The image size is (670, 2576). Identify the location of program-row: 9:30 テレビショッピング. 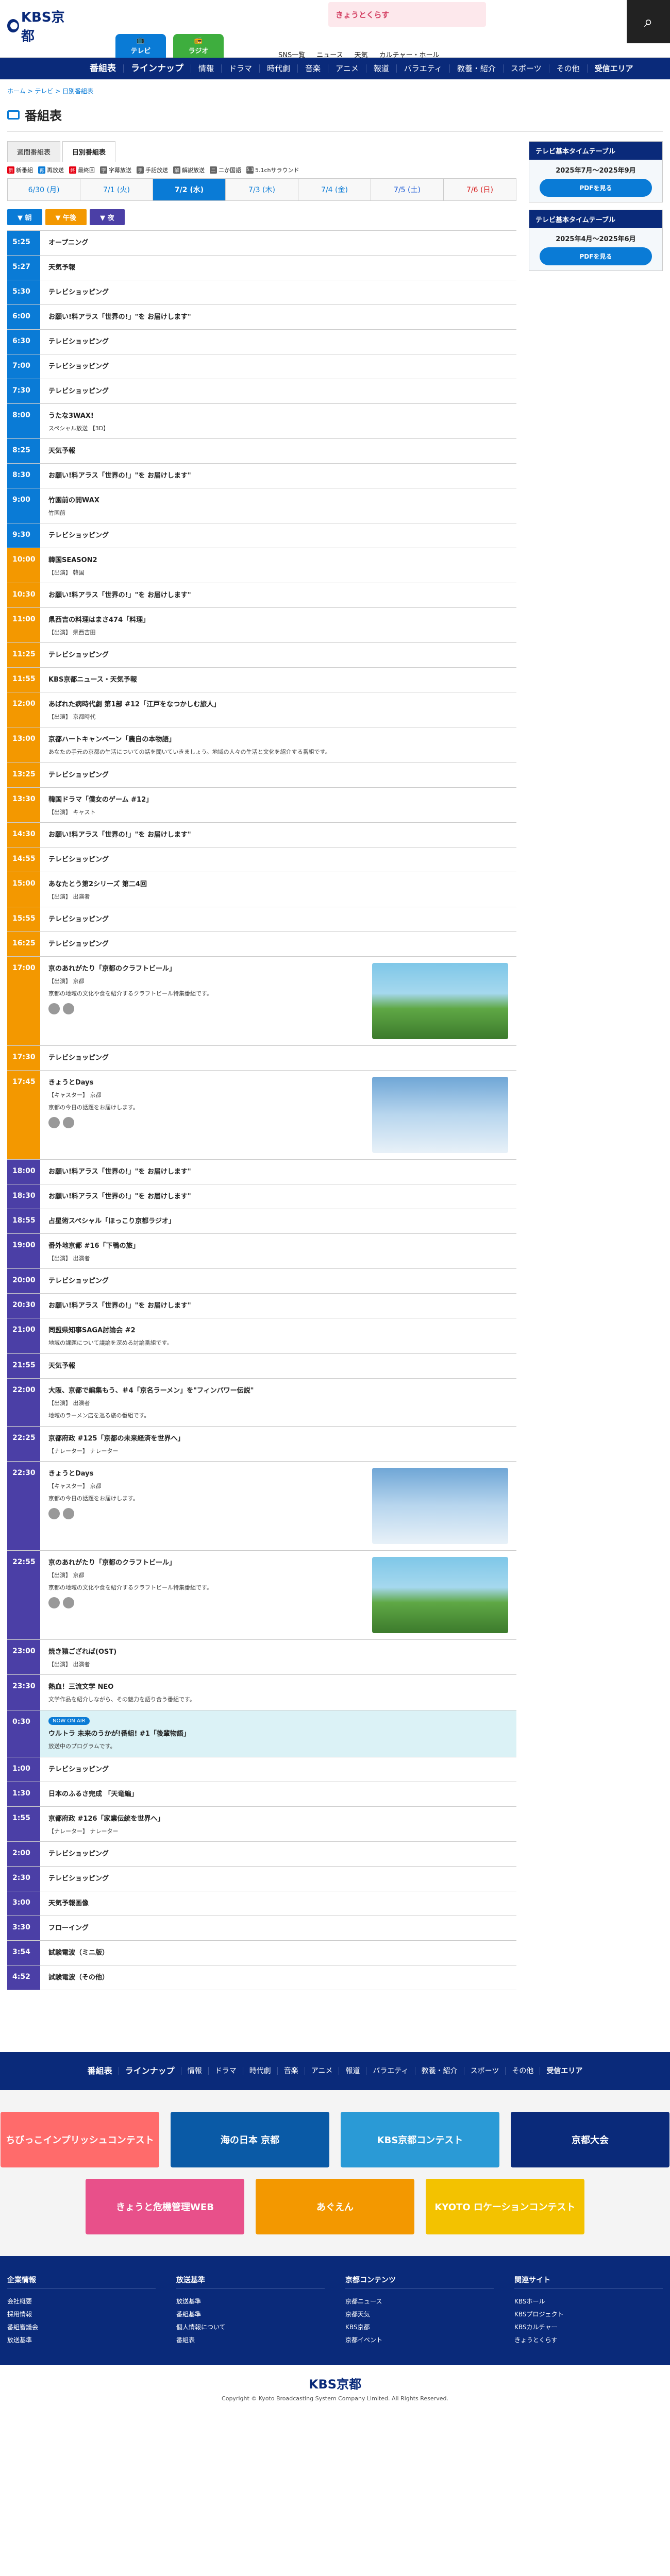
(261, 535).